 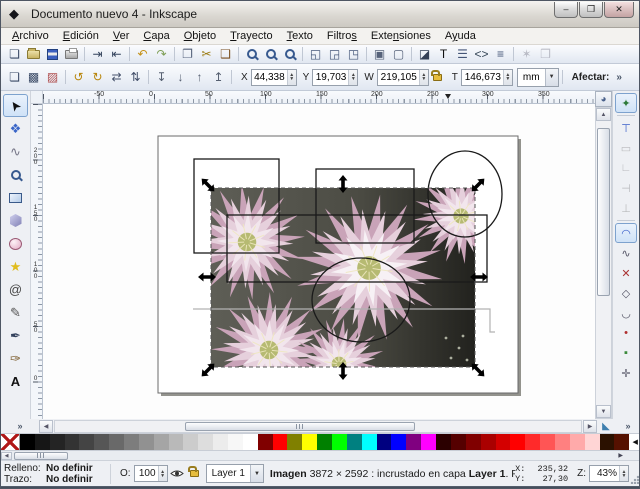 I want to click on menu-extensiones: Extensiones, so click(x=401, y=36).